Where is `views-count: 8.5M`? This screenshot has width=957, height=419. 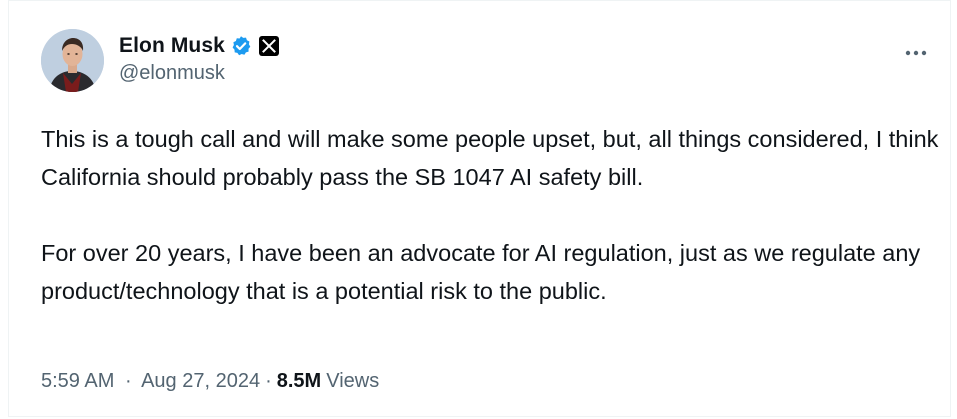 views-count: 8.5M is located at coordinates (299, 381).